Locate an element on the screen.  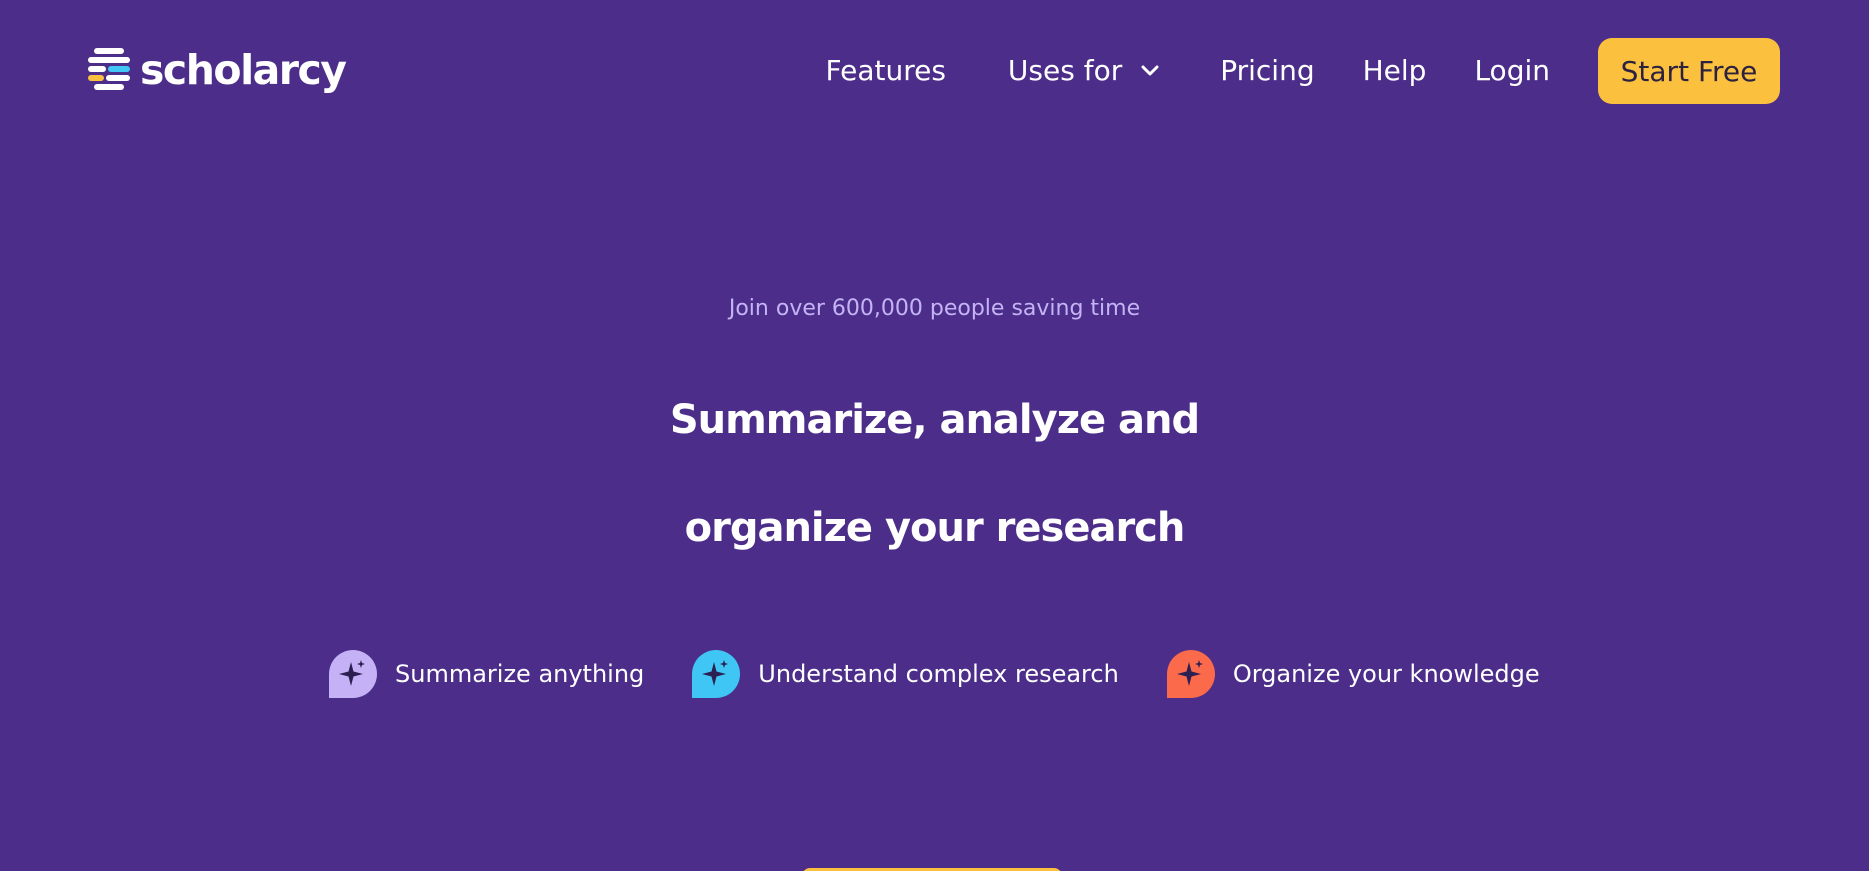
nav-features-link: Features is located at coordinates (886, 71).